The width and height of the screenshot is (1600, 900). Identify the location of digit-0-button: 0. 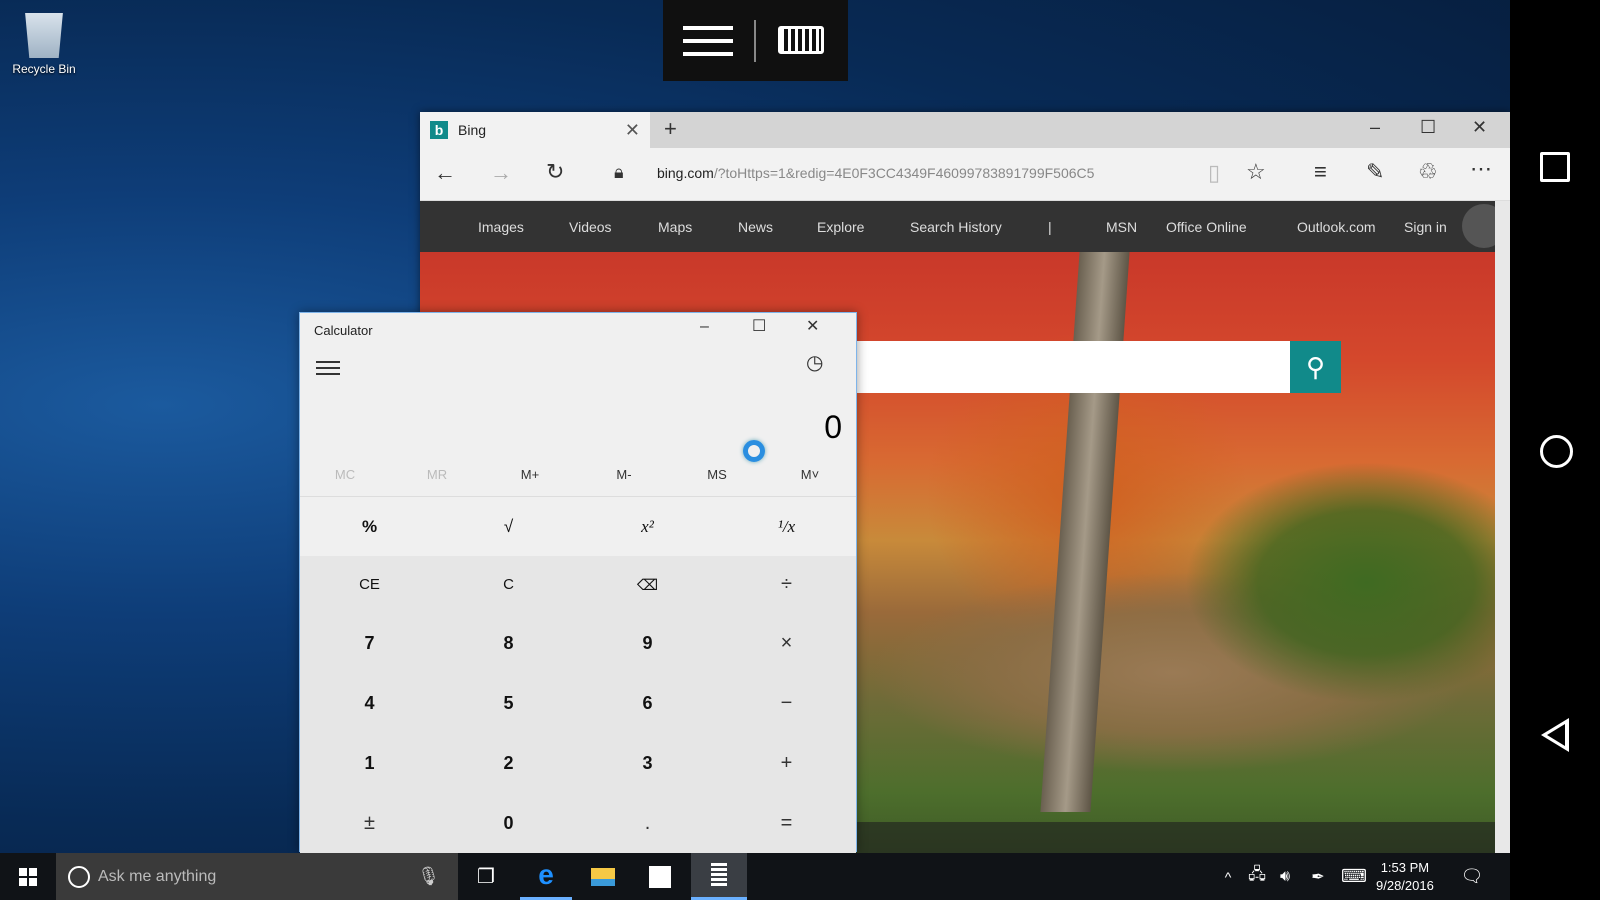
(508, 823).